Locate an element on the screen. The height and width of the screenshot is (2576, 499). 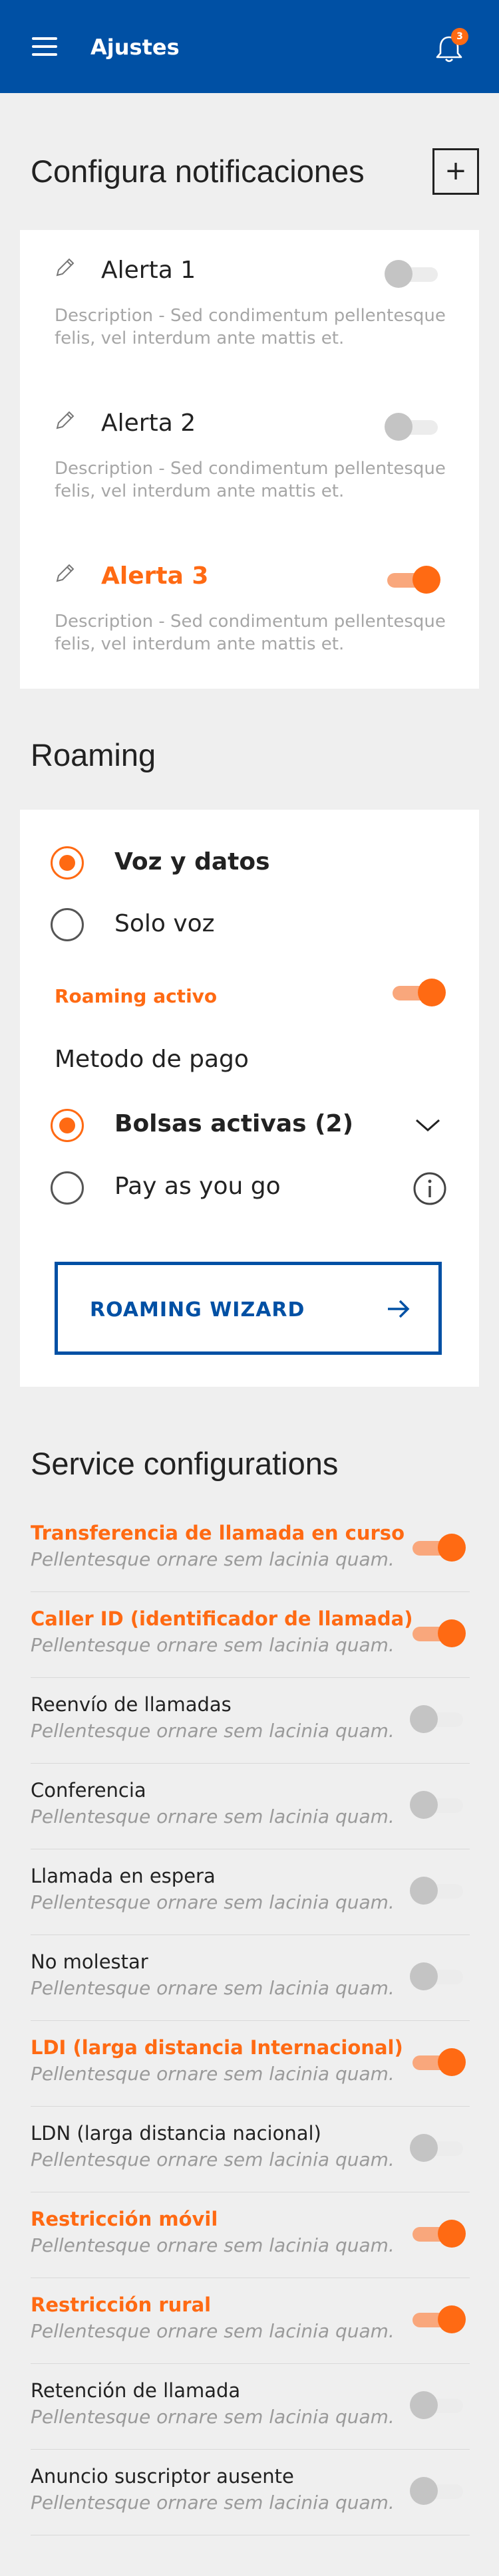
payment-label: Bolsas activas (2) is located at coordinates (234, 1123).